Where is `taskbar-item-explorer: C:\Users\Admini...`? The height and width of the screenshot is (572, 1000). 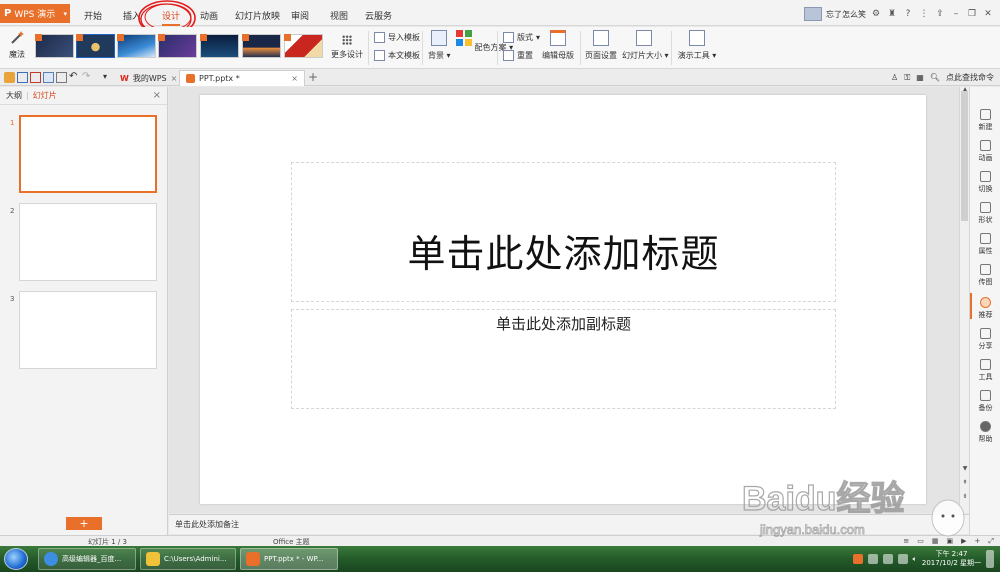 taskbar-item-explorer: C:\Users\Admini... is located at coordinates (188, 559).